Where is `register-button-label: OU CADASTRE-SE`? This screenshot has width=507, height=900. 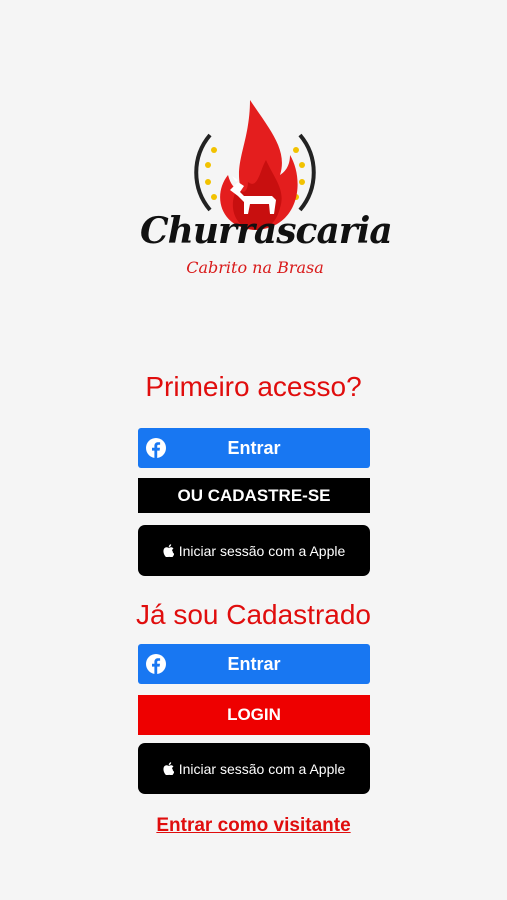
register-button-label: OU CADASTRE-SE is located at coordinates (254, 495).